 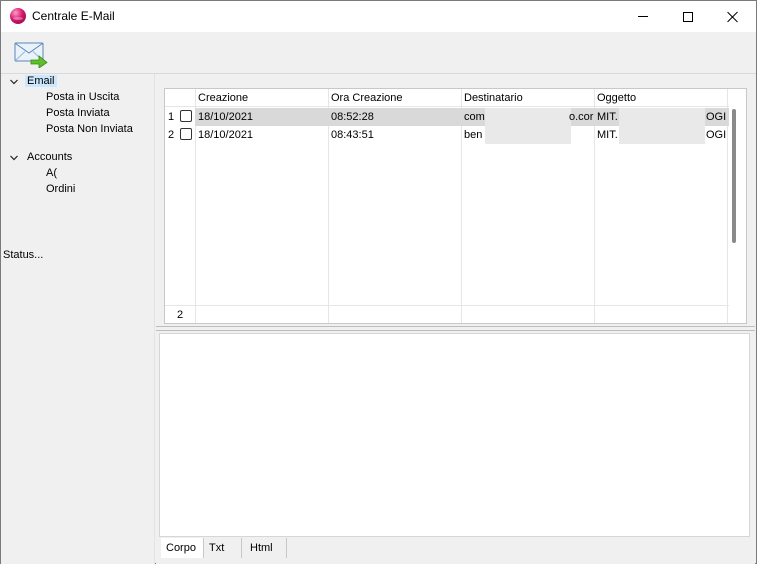 What do you see at coordinates (49, 158) in the screenshot?
I see `tree-node-accounts: Accounts` at bounding box center [49, 158].